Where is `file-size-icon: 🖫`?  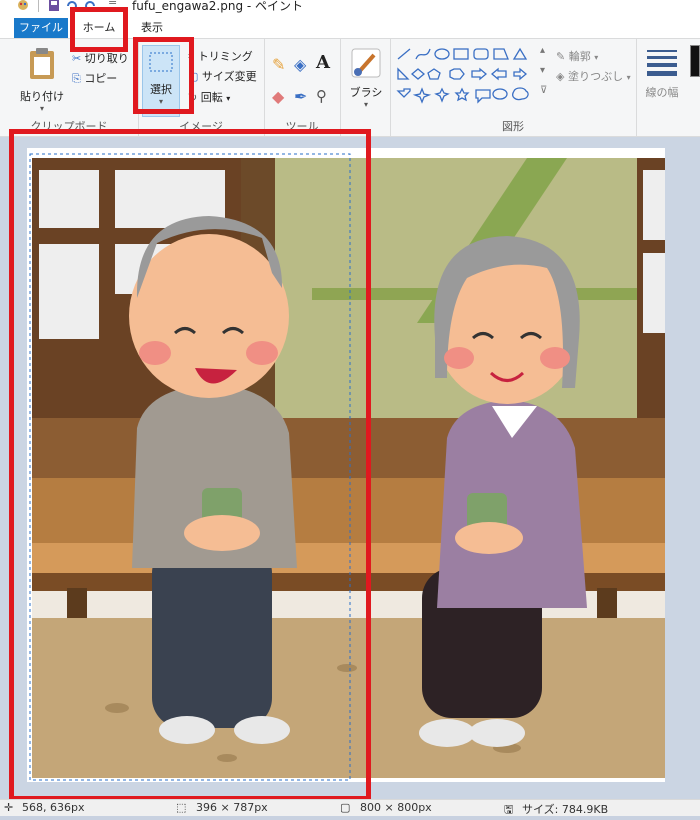 file-size-icon: 🖫 is located at coordinates (509, 809).